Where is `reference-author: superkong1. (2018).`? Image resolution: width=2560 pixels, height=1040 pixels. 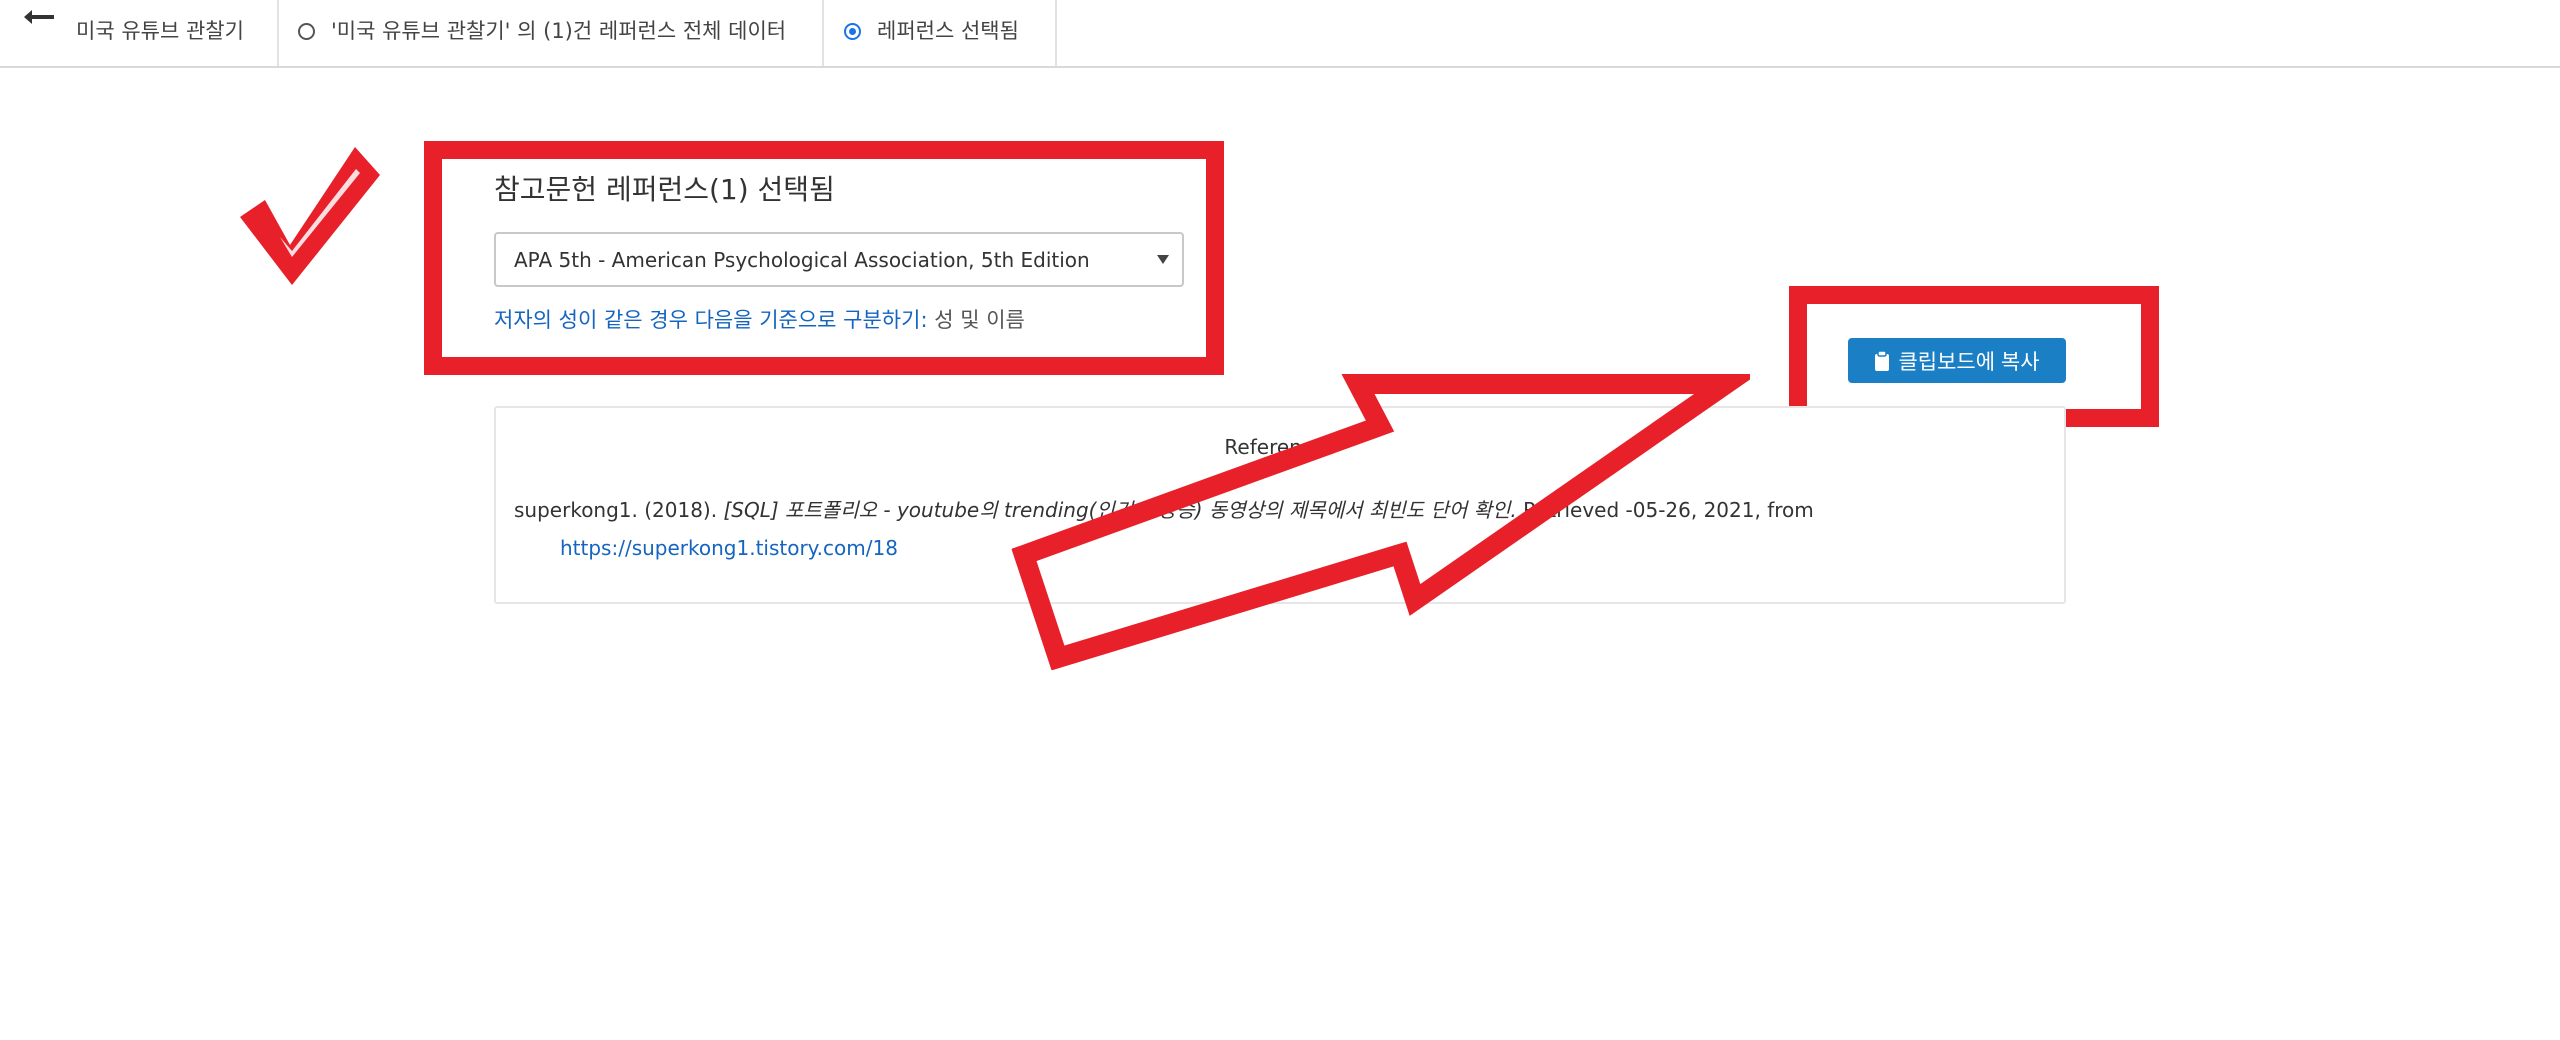
reference-author: superkong1. (2018). is located at coordinates (616, 510).